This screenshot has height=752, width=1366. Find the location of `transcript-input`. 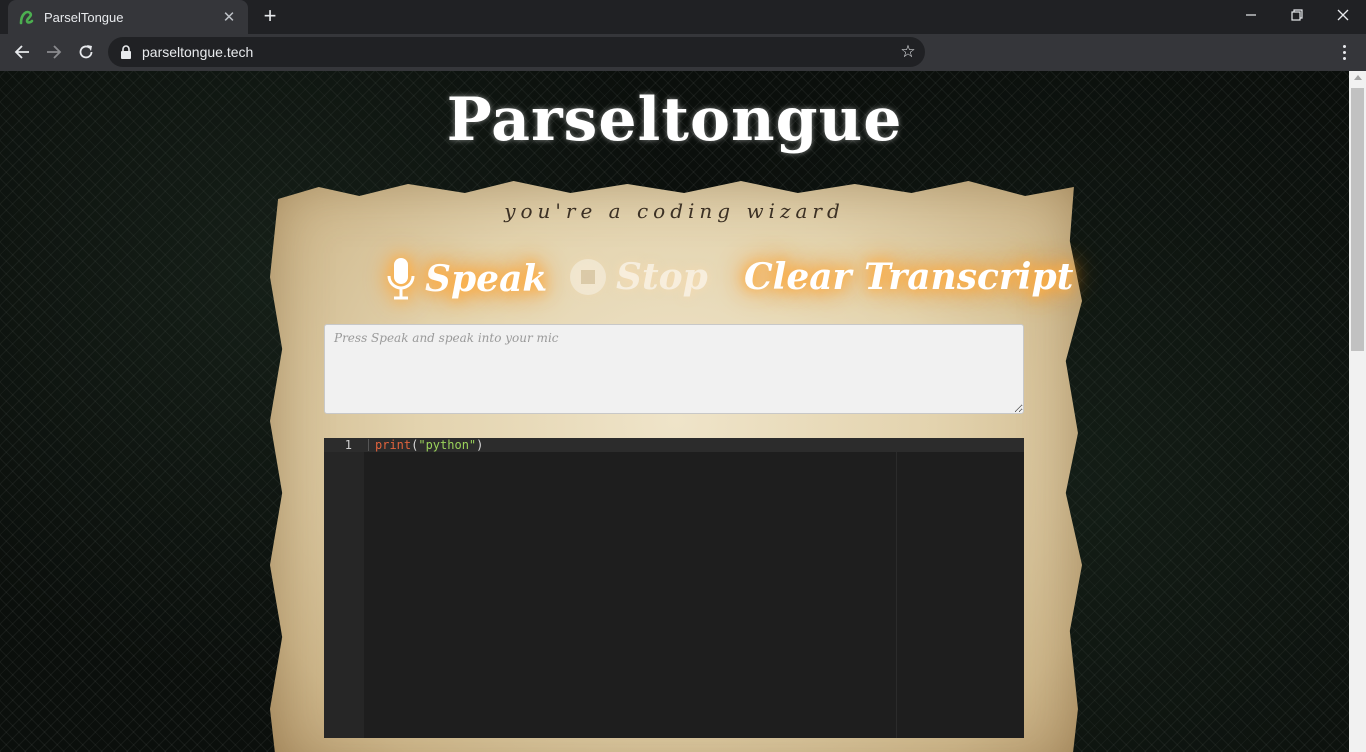

transcript-input is located at coordinates (674, 369).